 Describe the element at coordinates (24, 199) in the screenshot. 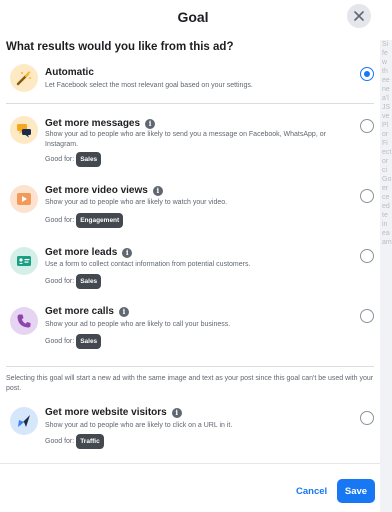

I see `video-icon` at that location.